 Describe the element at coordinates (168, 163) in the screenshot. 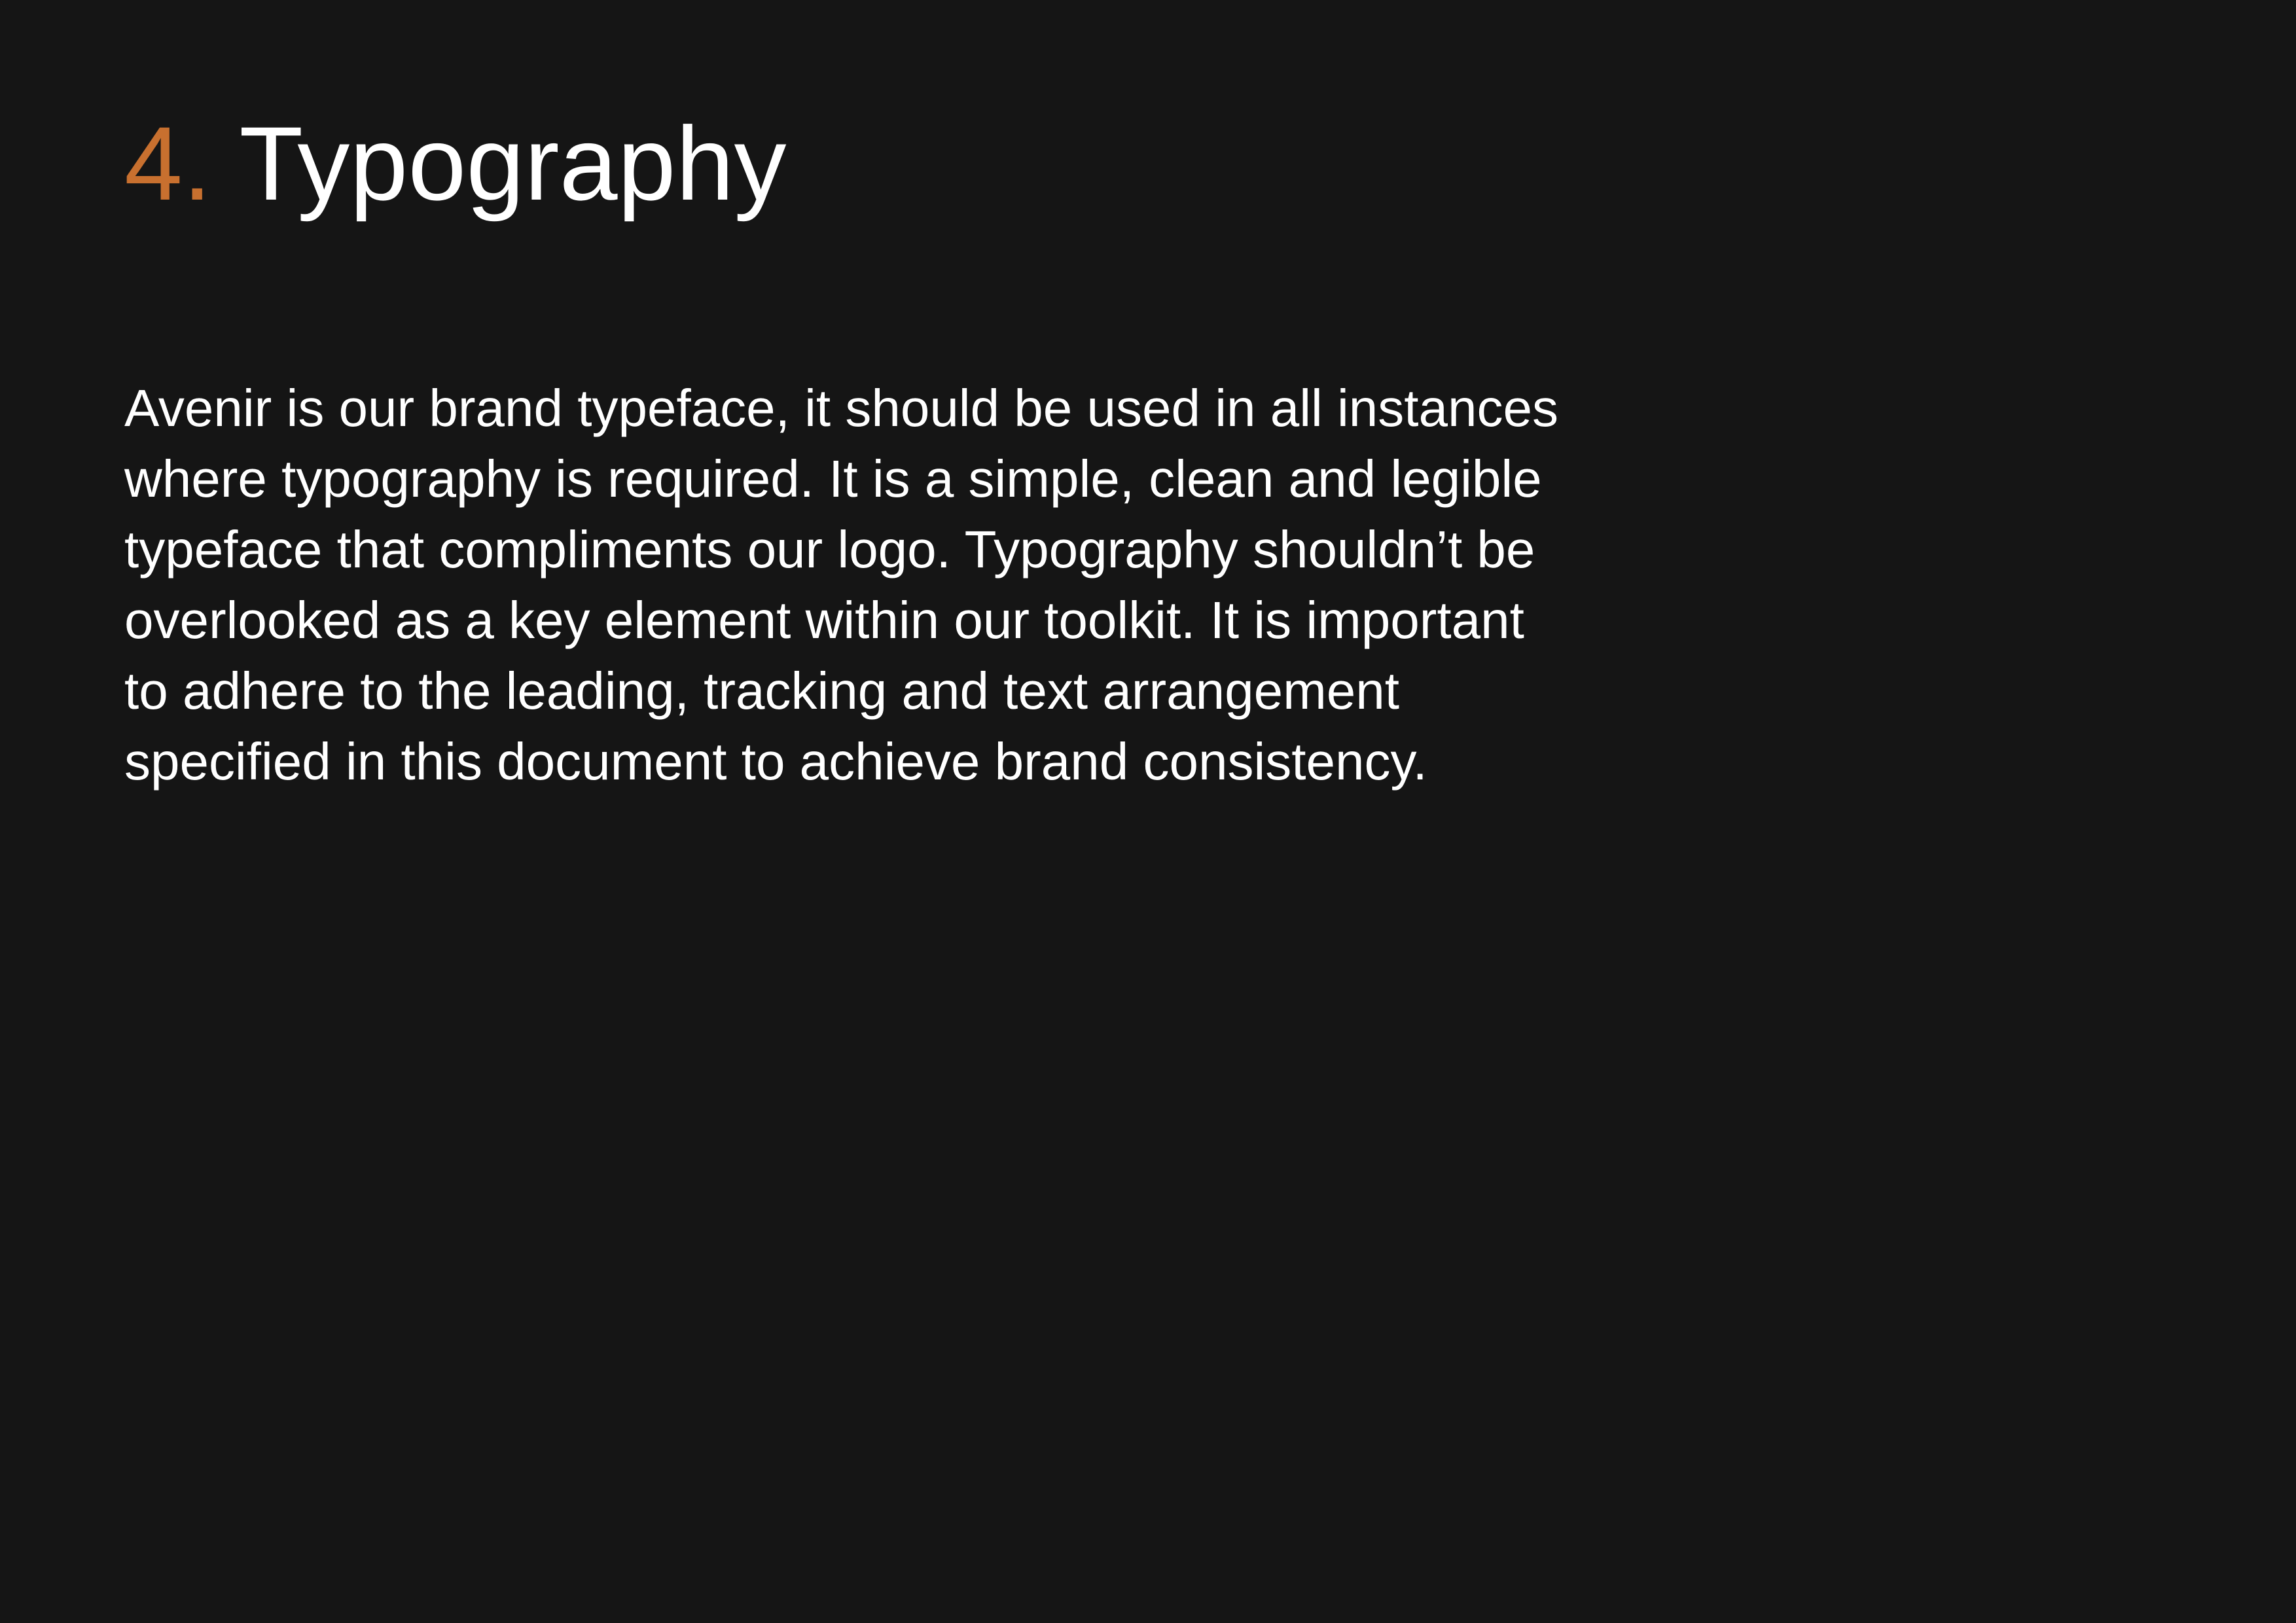

I see `section-number: 4.` at that location.